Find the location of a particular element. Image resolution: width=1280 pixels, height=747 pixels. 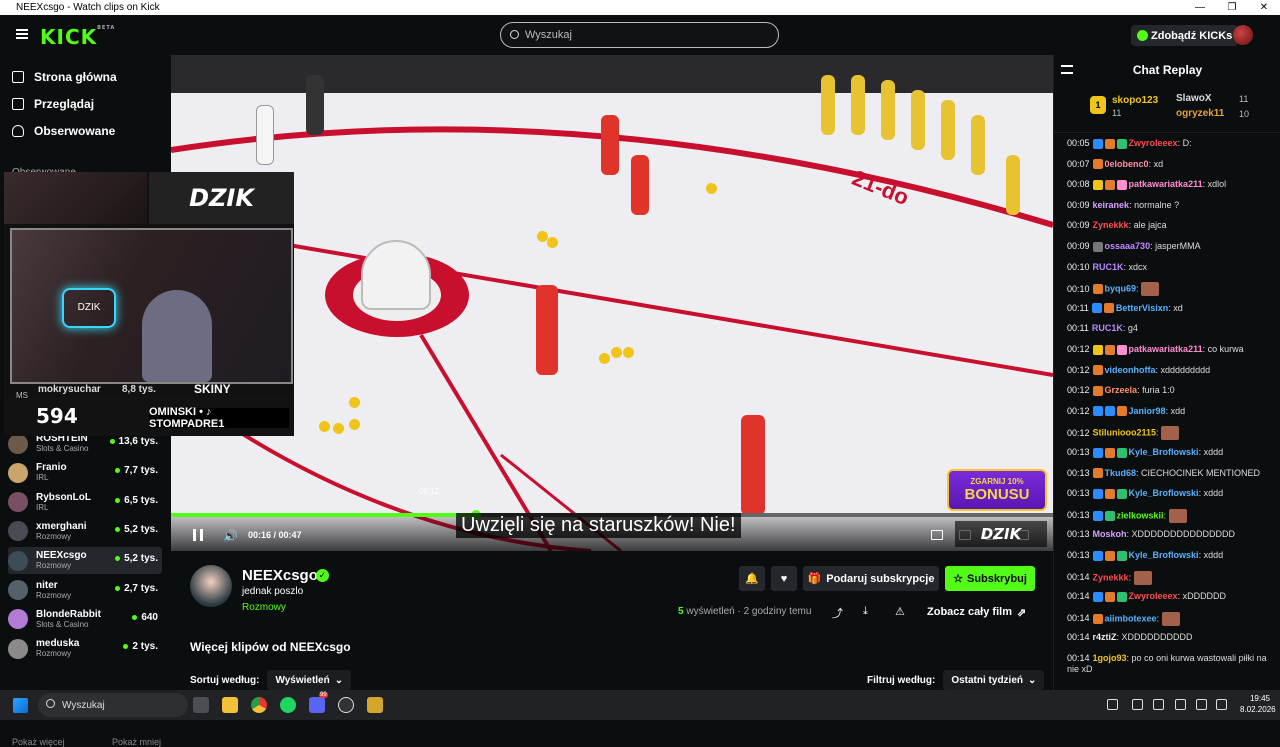

leaderboard-name: SlawoX is located at coordinates (1194, 98).